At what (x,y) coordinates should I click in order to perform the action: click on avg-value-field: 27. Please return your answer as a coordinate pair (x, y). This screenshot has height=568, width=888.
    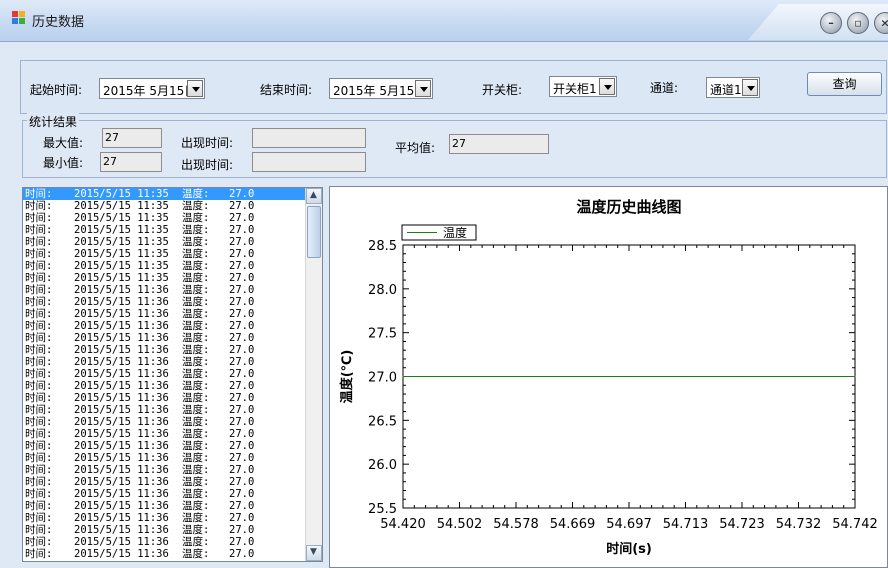
    Looking at the image, I should click on (499, 144).